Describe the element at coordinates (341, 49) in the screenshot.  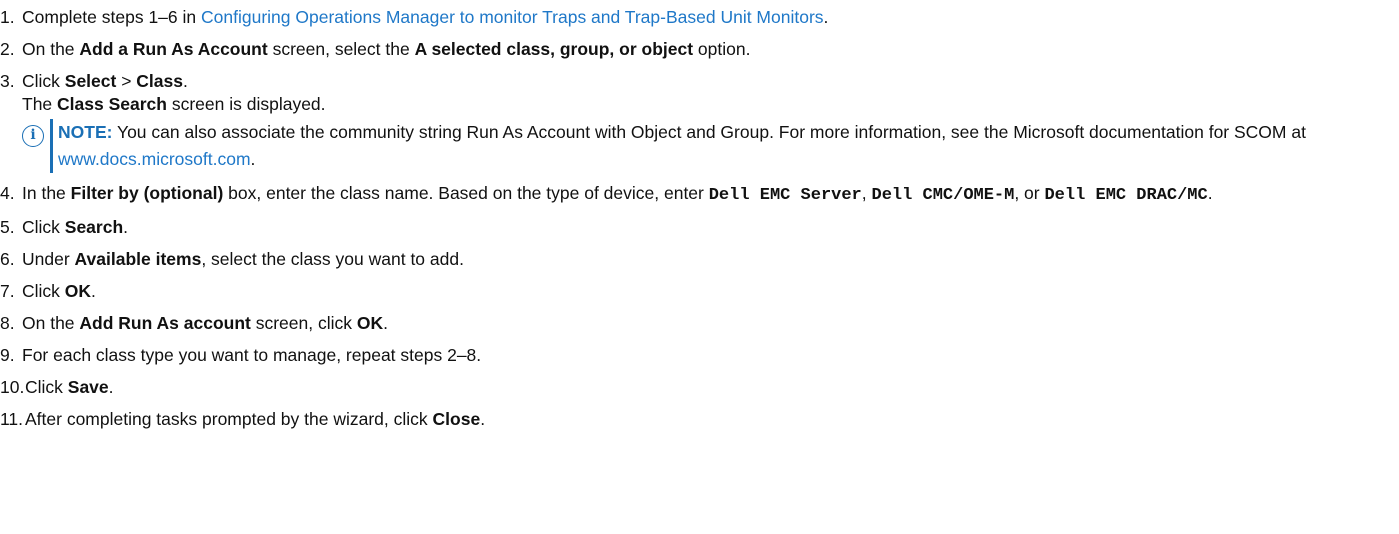
I see `step-text: screen, select the` at that location.